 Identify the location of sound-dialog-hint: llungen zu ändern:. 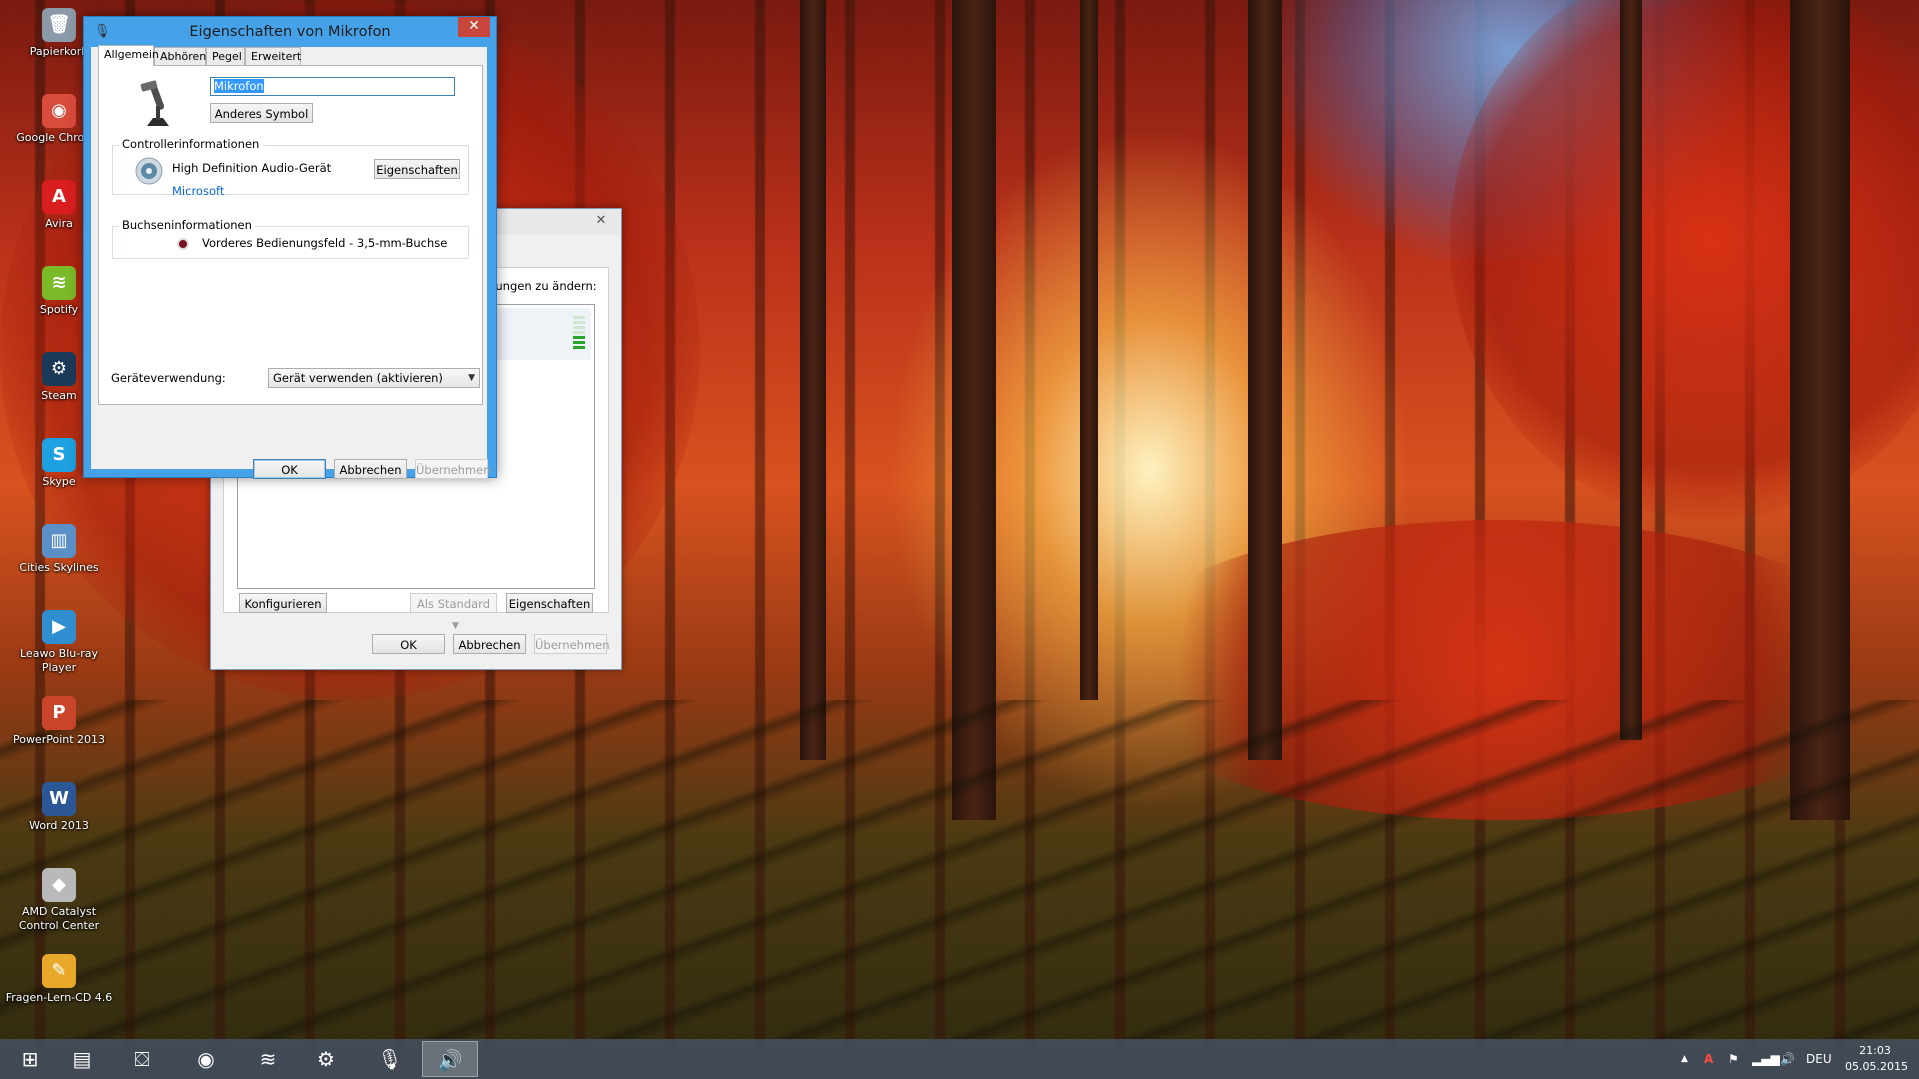
(543, 286).